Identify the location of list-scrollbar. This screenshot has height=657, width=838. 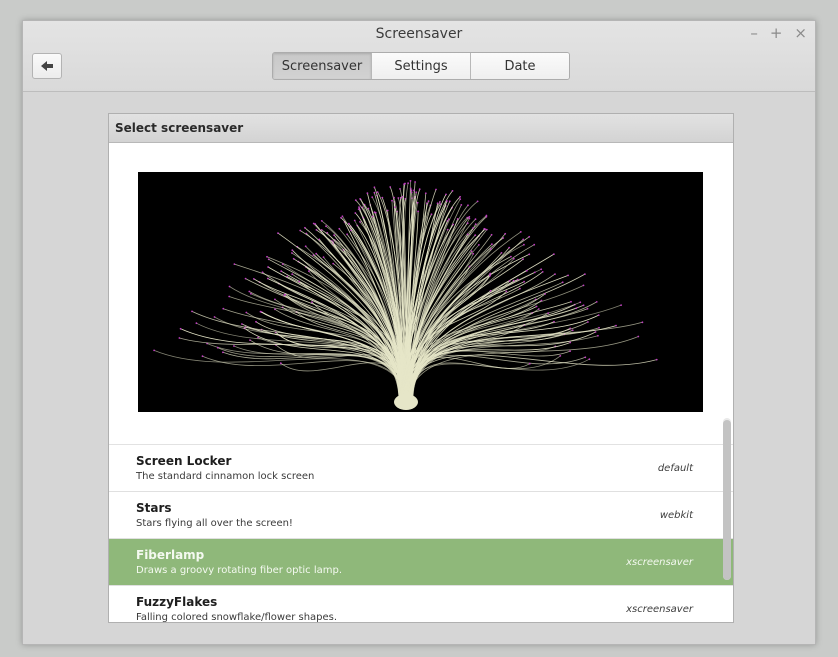
(727, 499).